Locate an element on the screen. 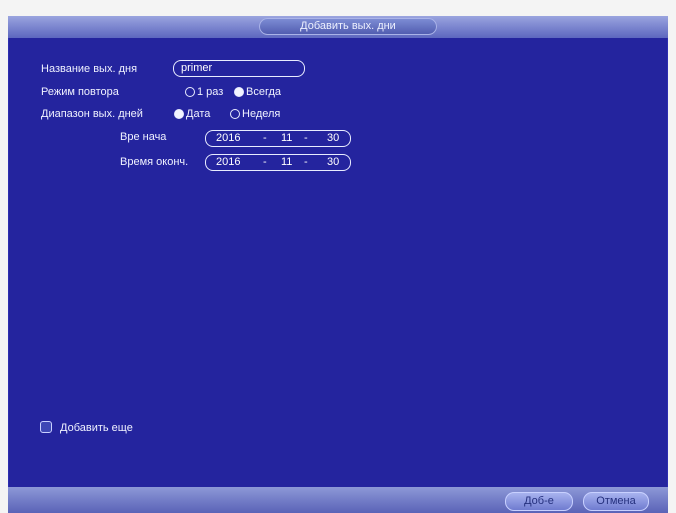  range-week-label: Неделя is located at coordinates (261, 114).